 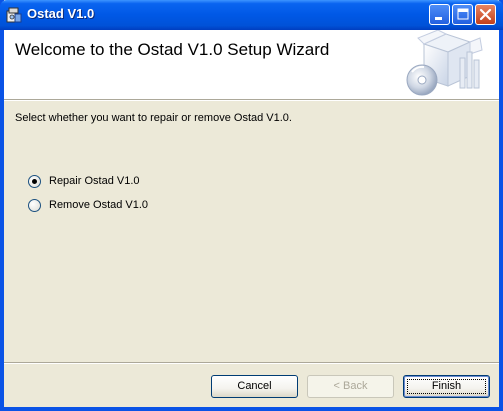 What do you see at coordinates (172, 49) in the screenshot?
I see `page-title: Welcome to the Ostad V1.0 Setup Wizard` at bounding box center [172, 49].